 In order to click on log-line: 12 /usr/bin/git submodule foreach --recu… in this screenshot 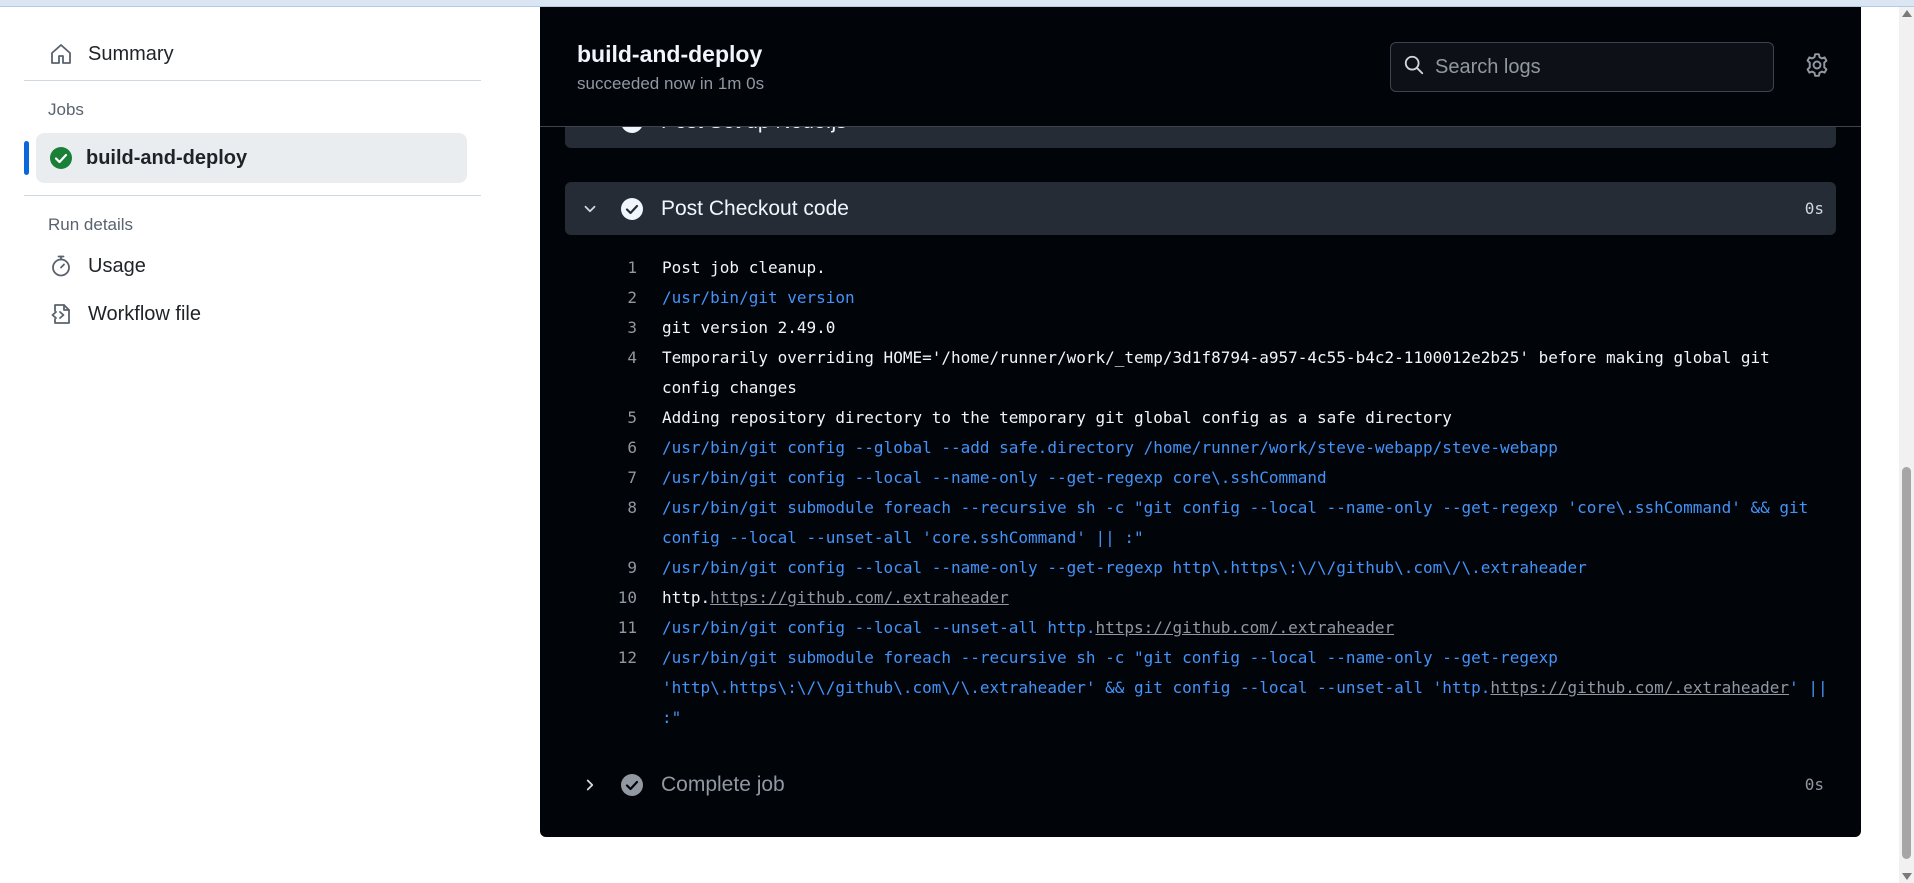, I will do `click(1200, 688)`.